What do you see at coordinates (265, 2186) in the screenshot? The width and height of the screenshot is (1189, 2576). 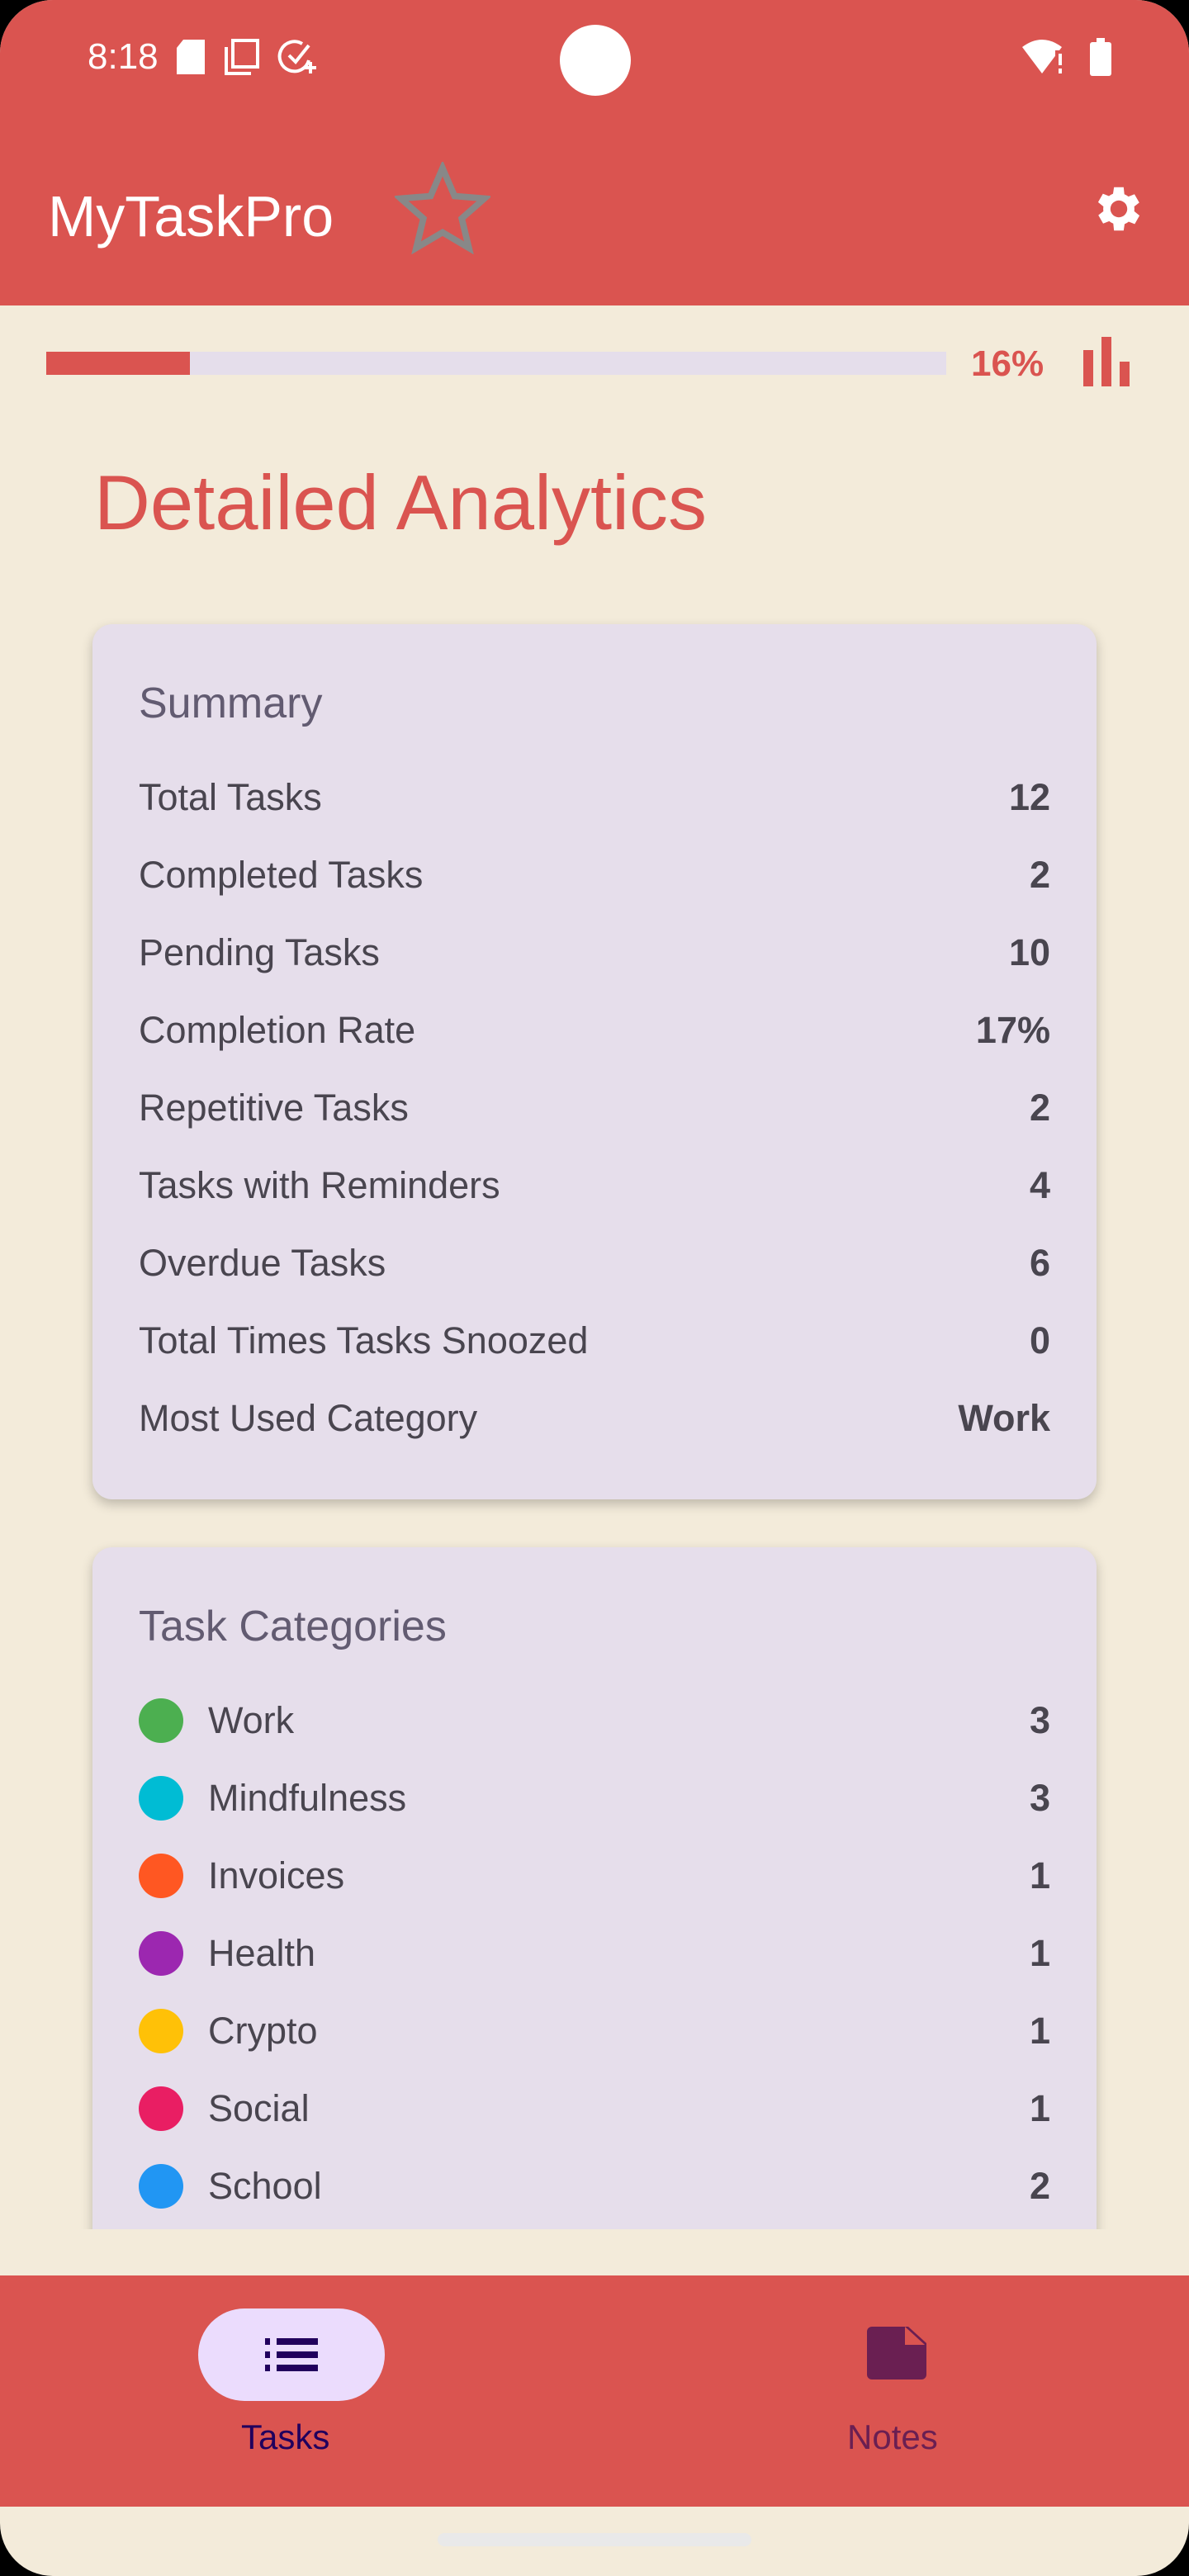 I see `category-label: School` at bounding box center [265, 2186].